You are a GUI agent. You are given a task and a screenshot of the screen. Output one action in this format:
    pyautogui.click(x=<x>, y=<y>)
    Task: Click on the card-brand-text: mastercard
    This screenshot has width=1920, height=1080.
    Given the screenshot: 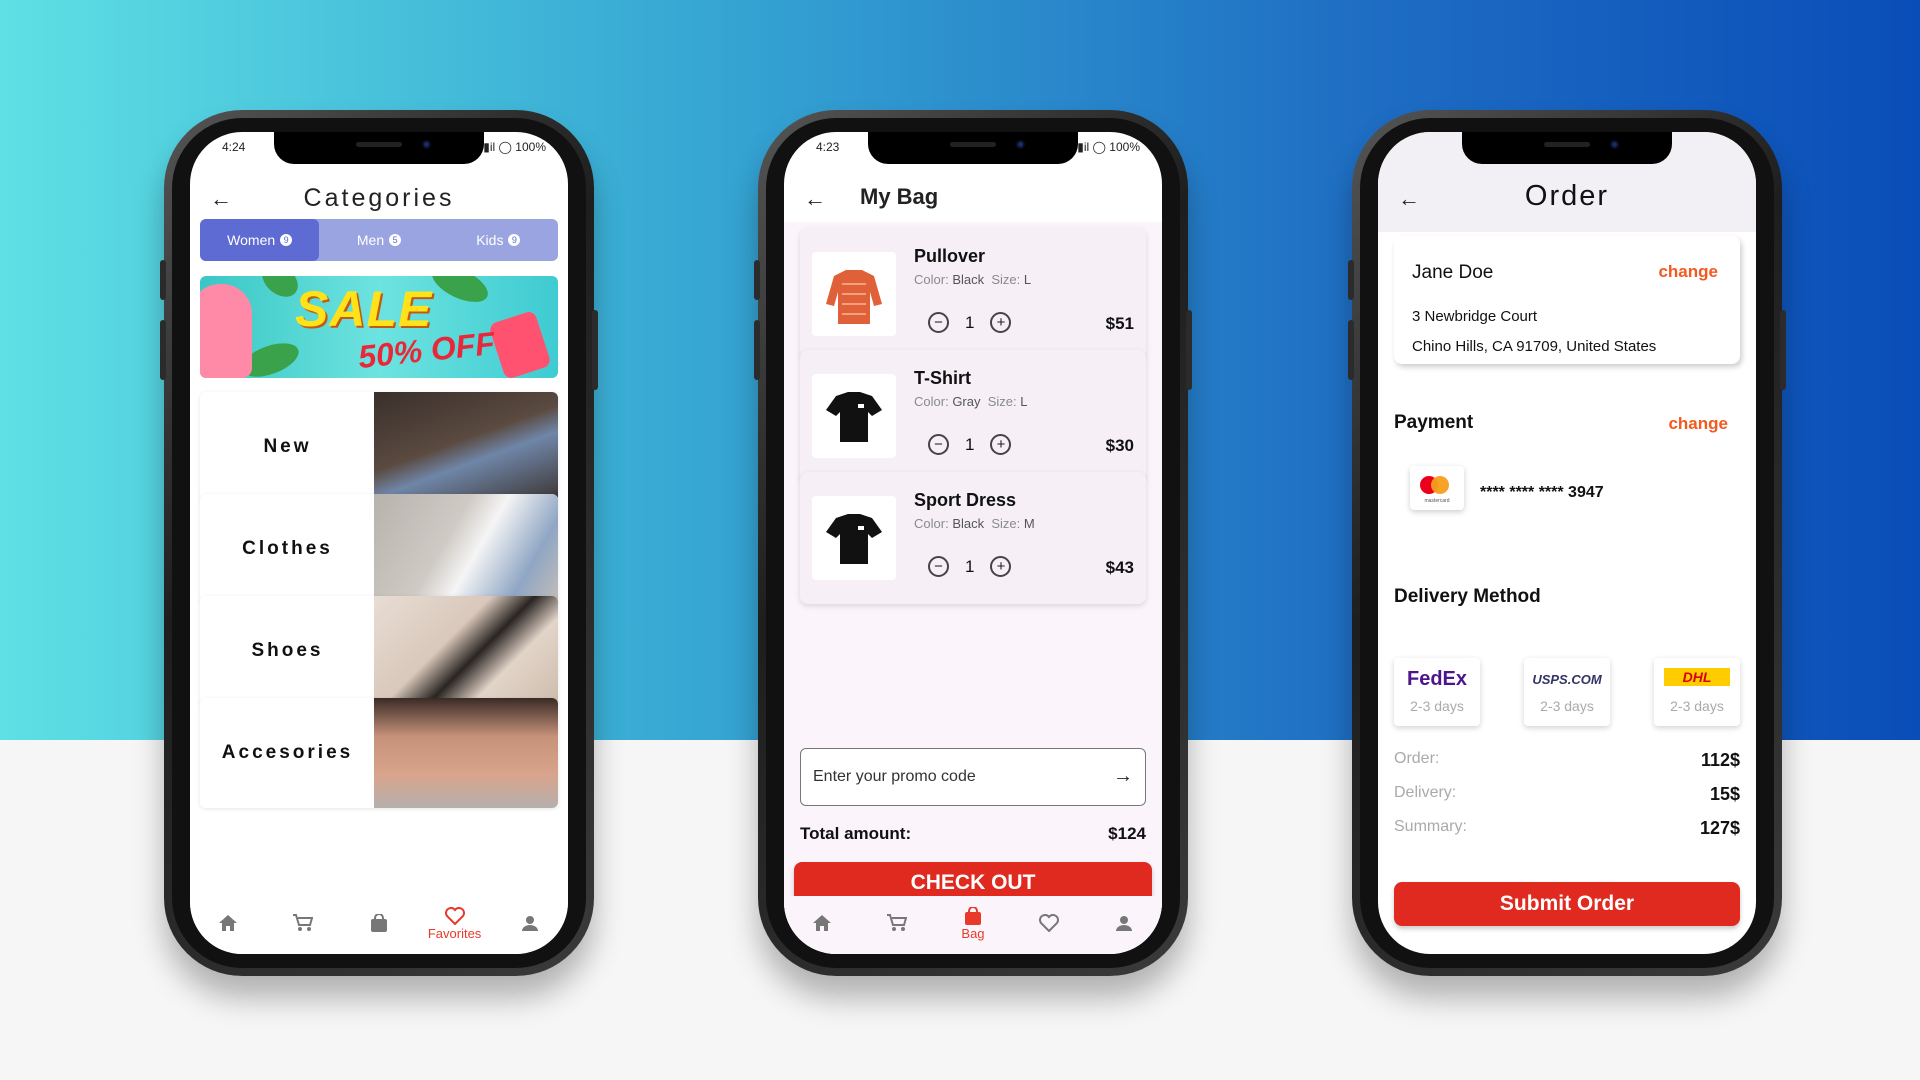 What is the action you would take?
    pyautogui.click(x=1437, y=501)
    